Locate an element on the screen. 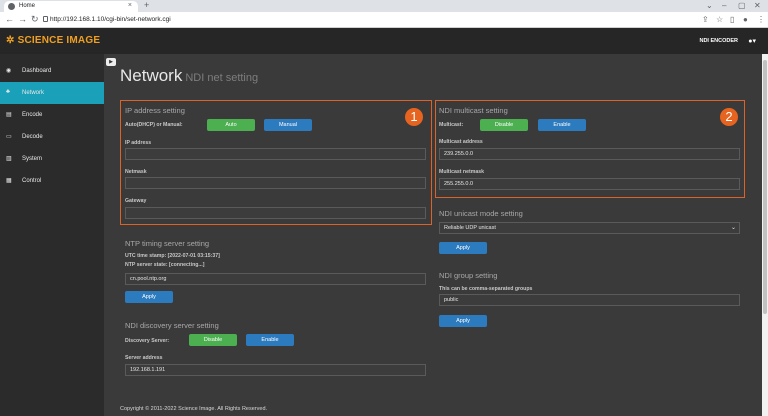  share-icon: ⇪ is located at coordinates (705, 19).